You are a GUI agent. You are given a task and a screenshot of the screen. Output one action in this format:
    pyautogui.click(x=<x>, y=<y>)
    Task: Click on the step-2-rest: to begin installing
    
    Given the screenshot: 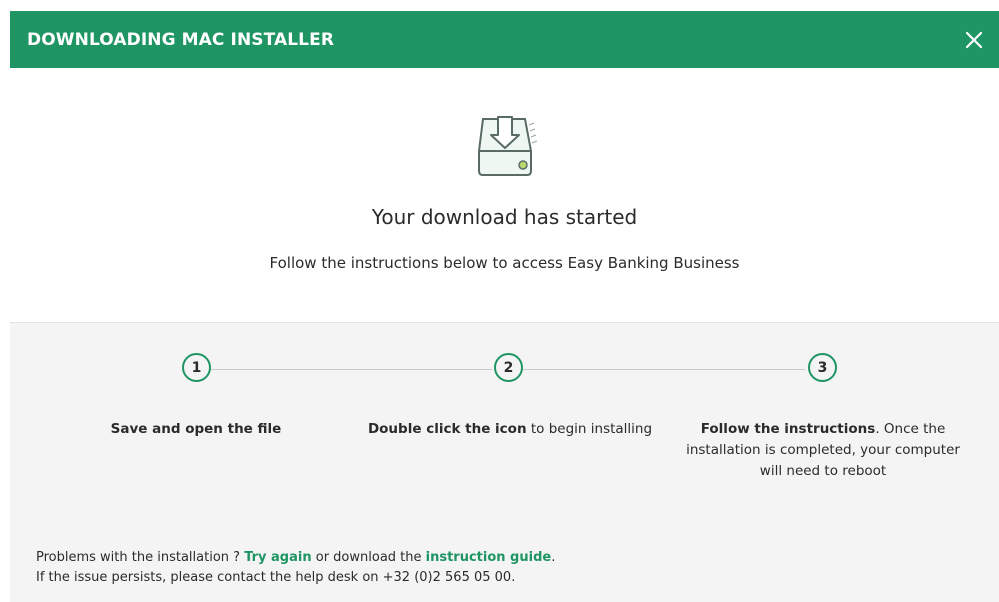 What is the action you would take?
    pyautogui.click(x=589, y=429)
    